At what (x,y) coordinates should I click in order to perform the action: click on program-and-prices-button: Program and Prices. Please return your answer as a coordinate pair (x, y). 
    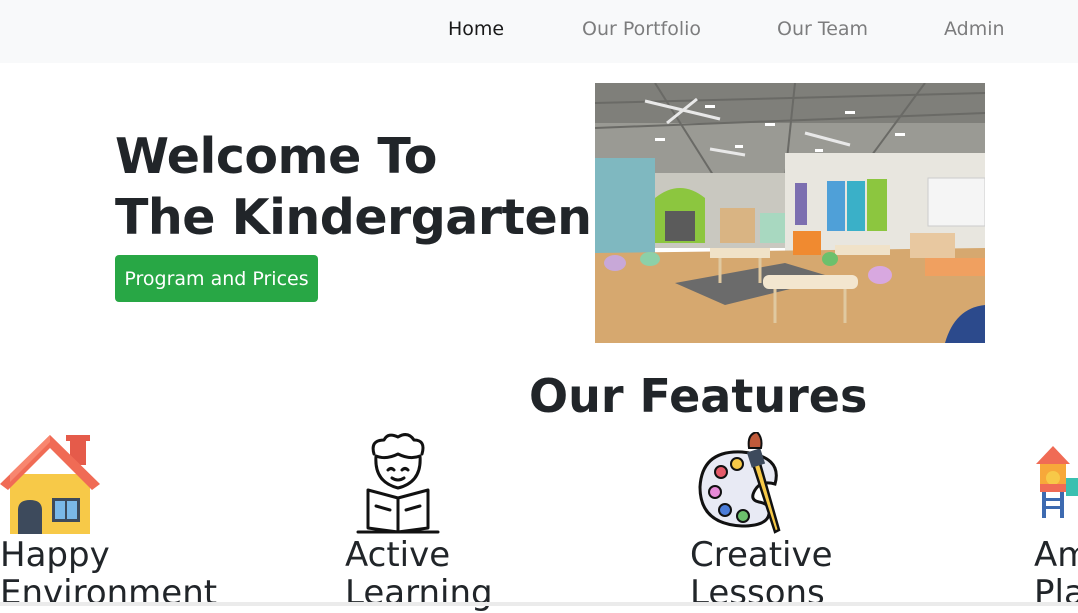
    Looking at the image, I should click on (216, 278).